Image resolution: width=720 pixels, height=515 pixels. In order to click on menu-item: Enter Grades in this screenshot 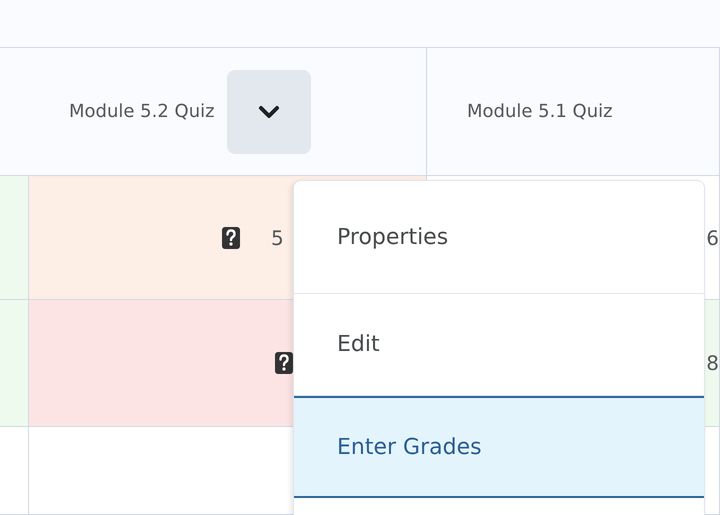, I will do `click(499, 447)`.